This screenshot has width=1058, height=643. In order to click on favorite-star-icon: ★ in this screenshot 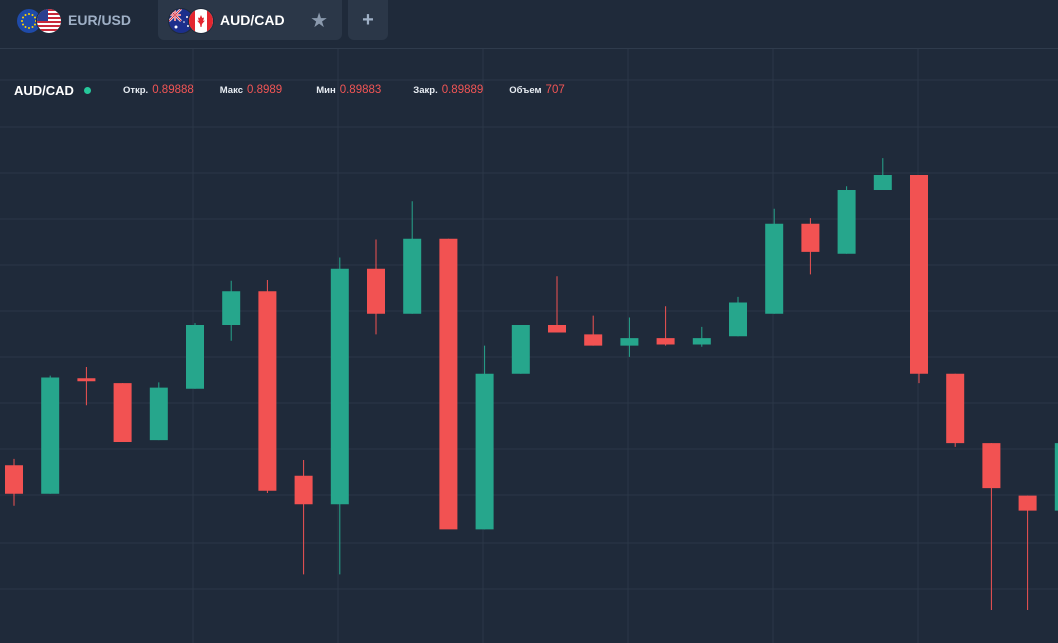, I will do `click(319, 20)`.